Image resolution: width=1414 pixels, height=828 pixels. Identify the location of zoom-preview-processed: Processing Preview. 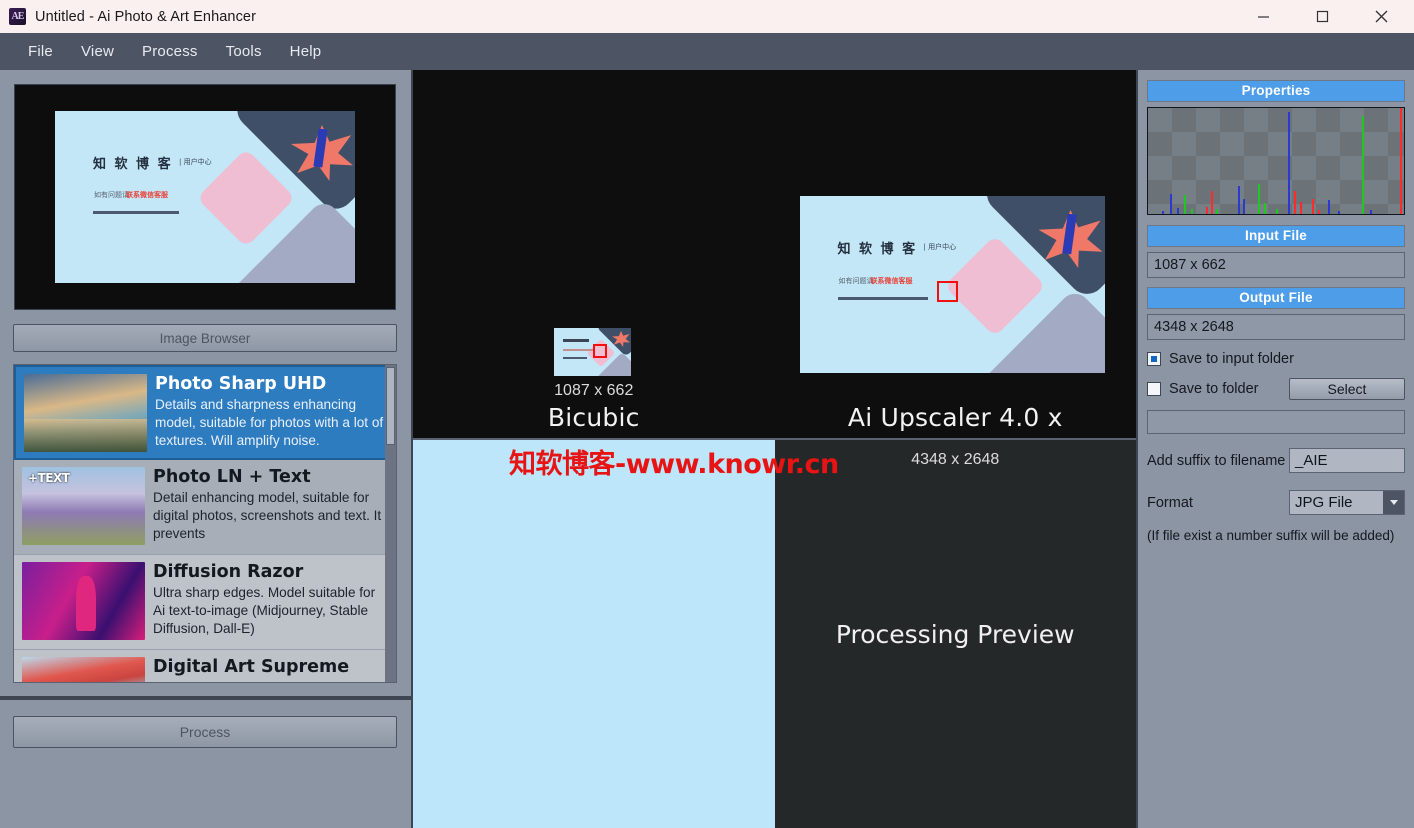
(955, 634).